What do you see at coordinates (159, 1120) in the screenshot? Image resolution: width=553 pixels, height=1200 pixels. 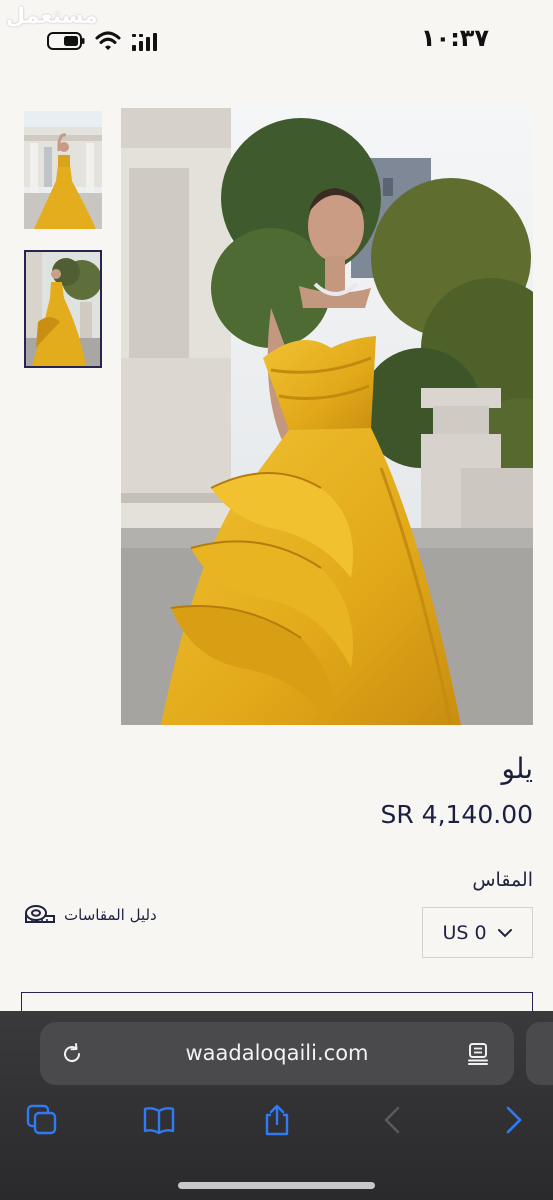 I see `bookmarks-icon` at bounding box center [159, 1120].